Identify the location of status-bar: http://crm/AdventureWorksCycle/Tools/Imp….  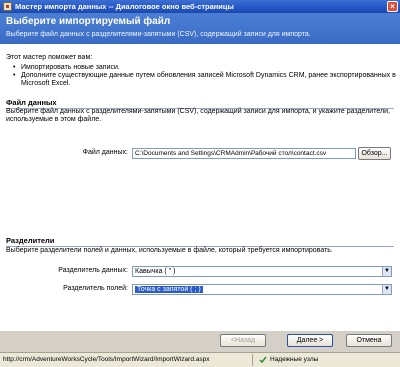
(200, 359).